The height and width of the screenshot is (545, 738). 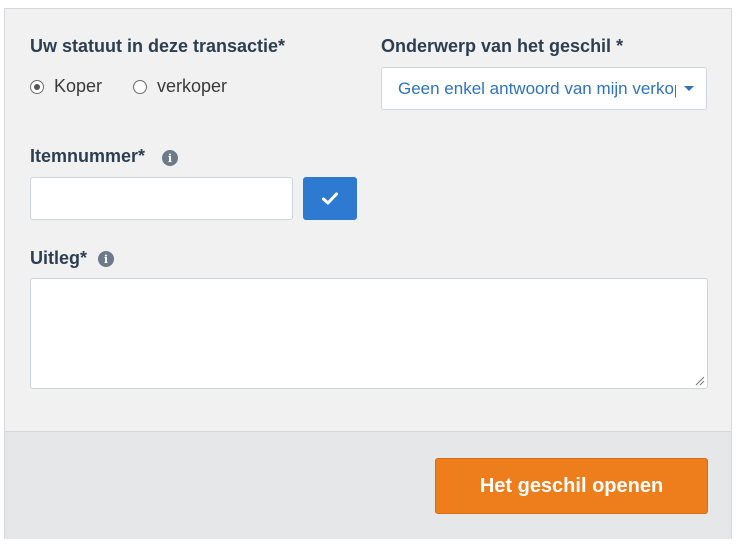 I want to click on checkmark-icon, so click(x=330, y=198).